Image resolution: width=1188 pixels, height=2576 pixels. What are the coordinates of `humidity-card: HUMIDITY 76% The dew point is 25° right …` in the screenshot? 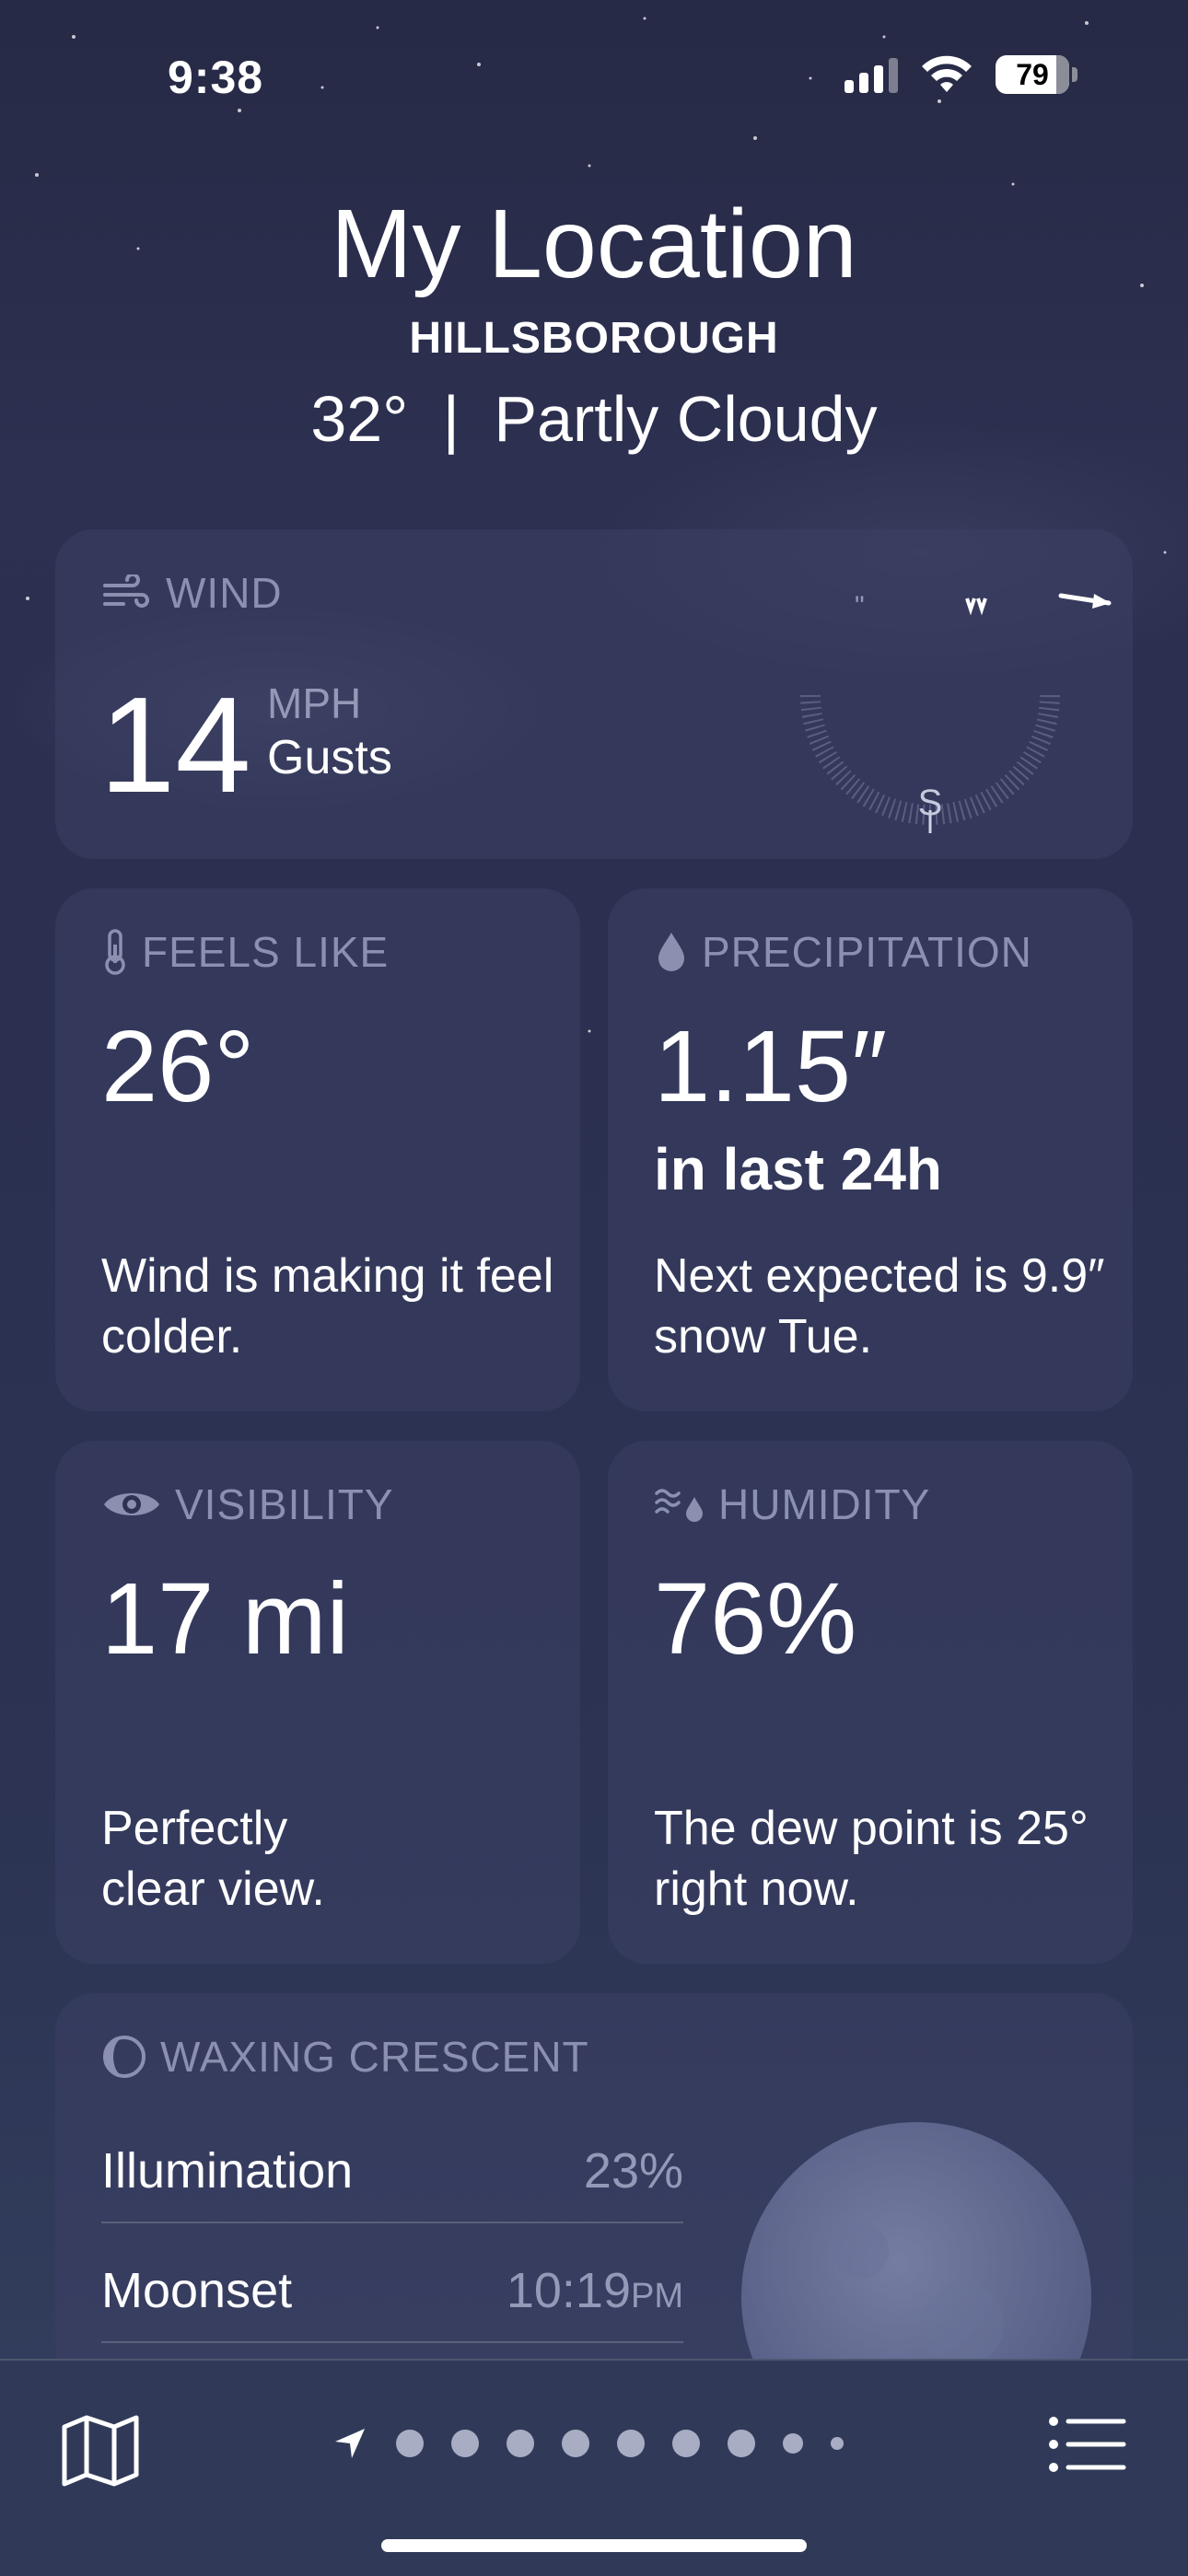 It's located at (870, 1702).